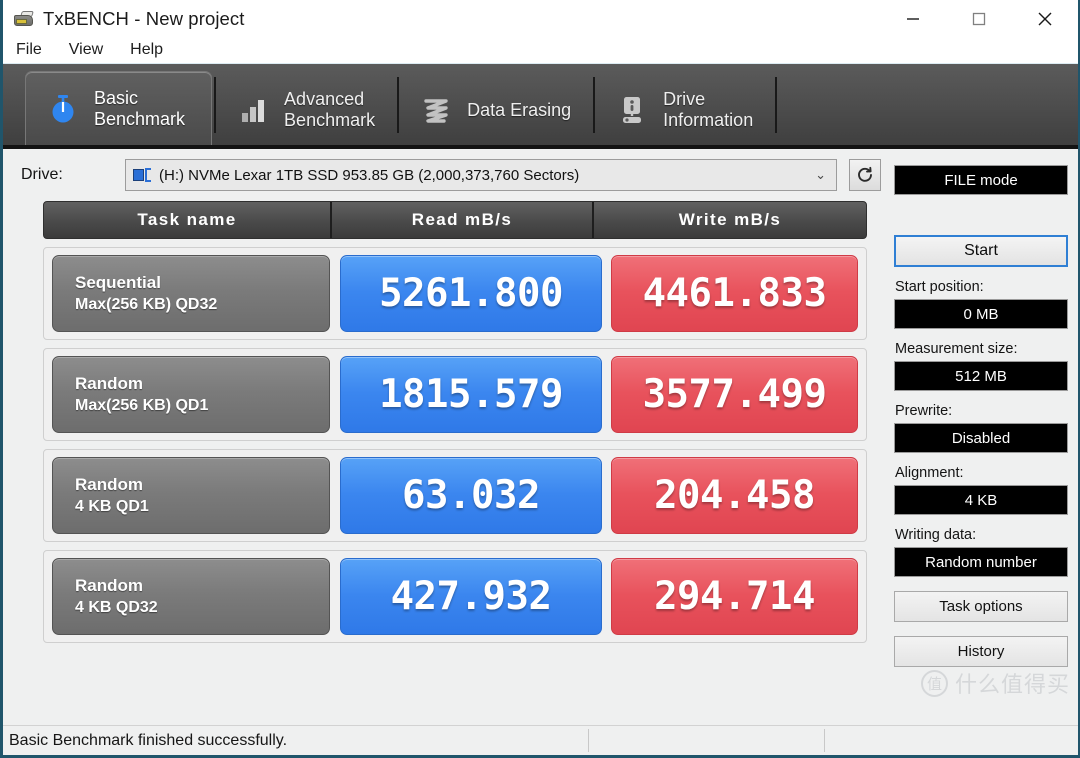  What do you see at coordinates (150, 50) in the screenshot?
I see `menu-item-help: Help` at bounding box center [150, 50].